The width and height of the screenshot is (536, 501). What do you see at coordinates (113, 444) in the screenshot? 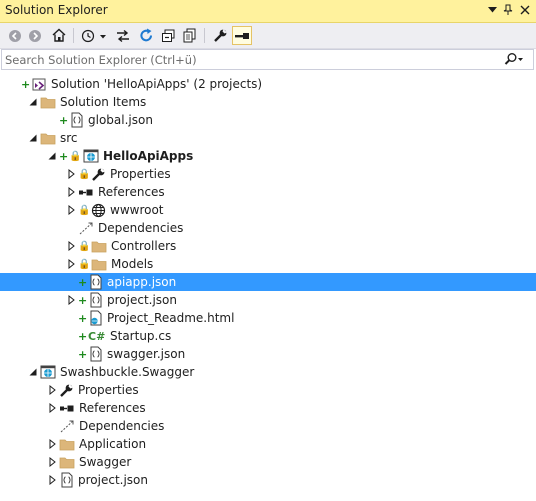
I see `tree-item-label: Application` at bounding box center [113, 444].